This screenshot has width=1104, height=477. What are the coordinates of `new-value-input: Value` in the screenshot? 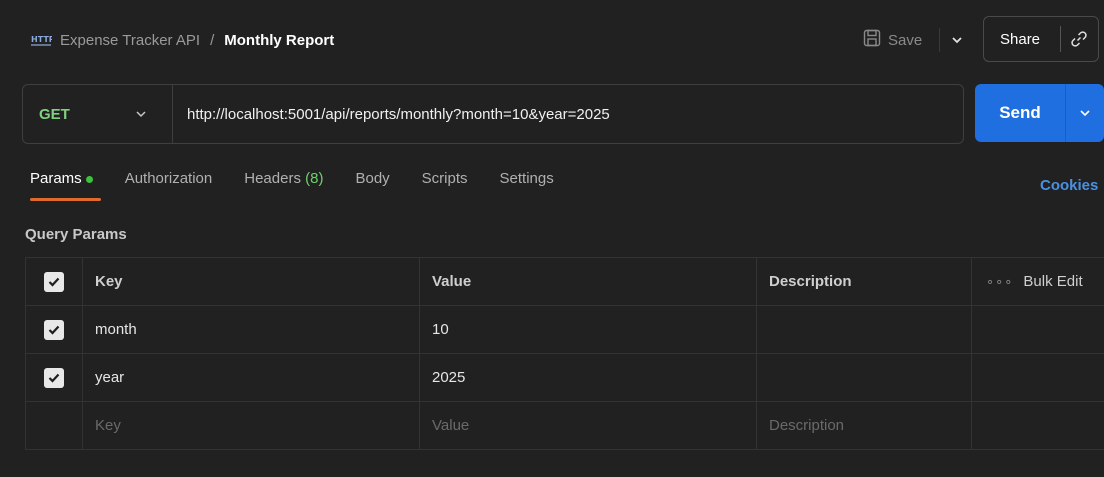 It's located at (588, 425).